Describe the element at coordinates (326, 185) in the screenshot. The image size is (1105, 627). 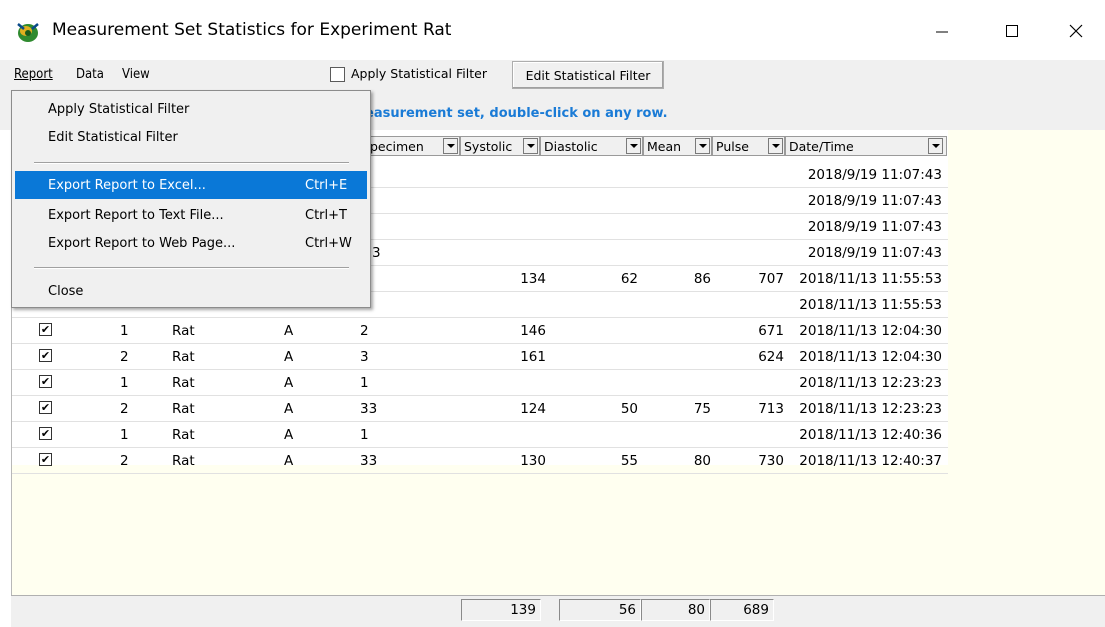
I see `menu-item-shortcut: Ctrl+E` at that location.